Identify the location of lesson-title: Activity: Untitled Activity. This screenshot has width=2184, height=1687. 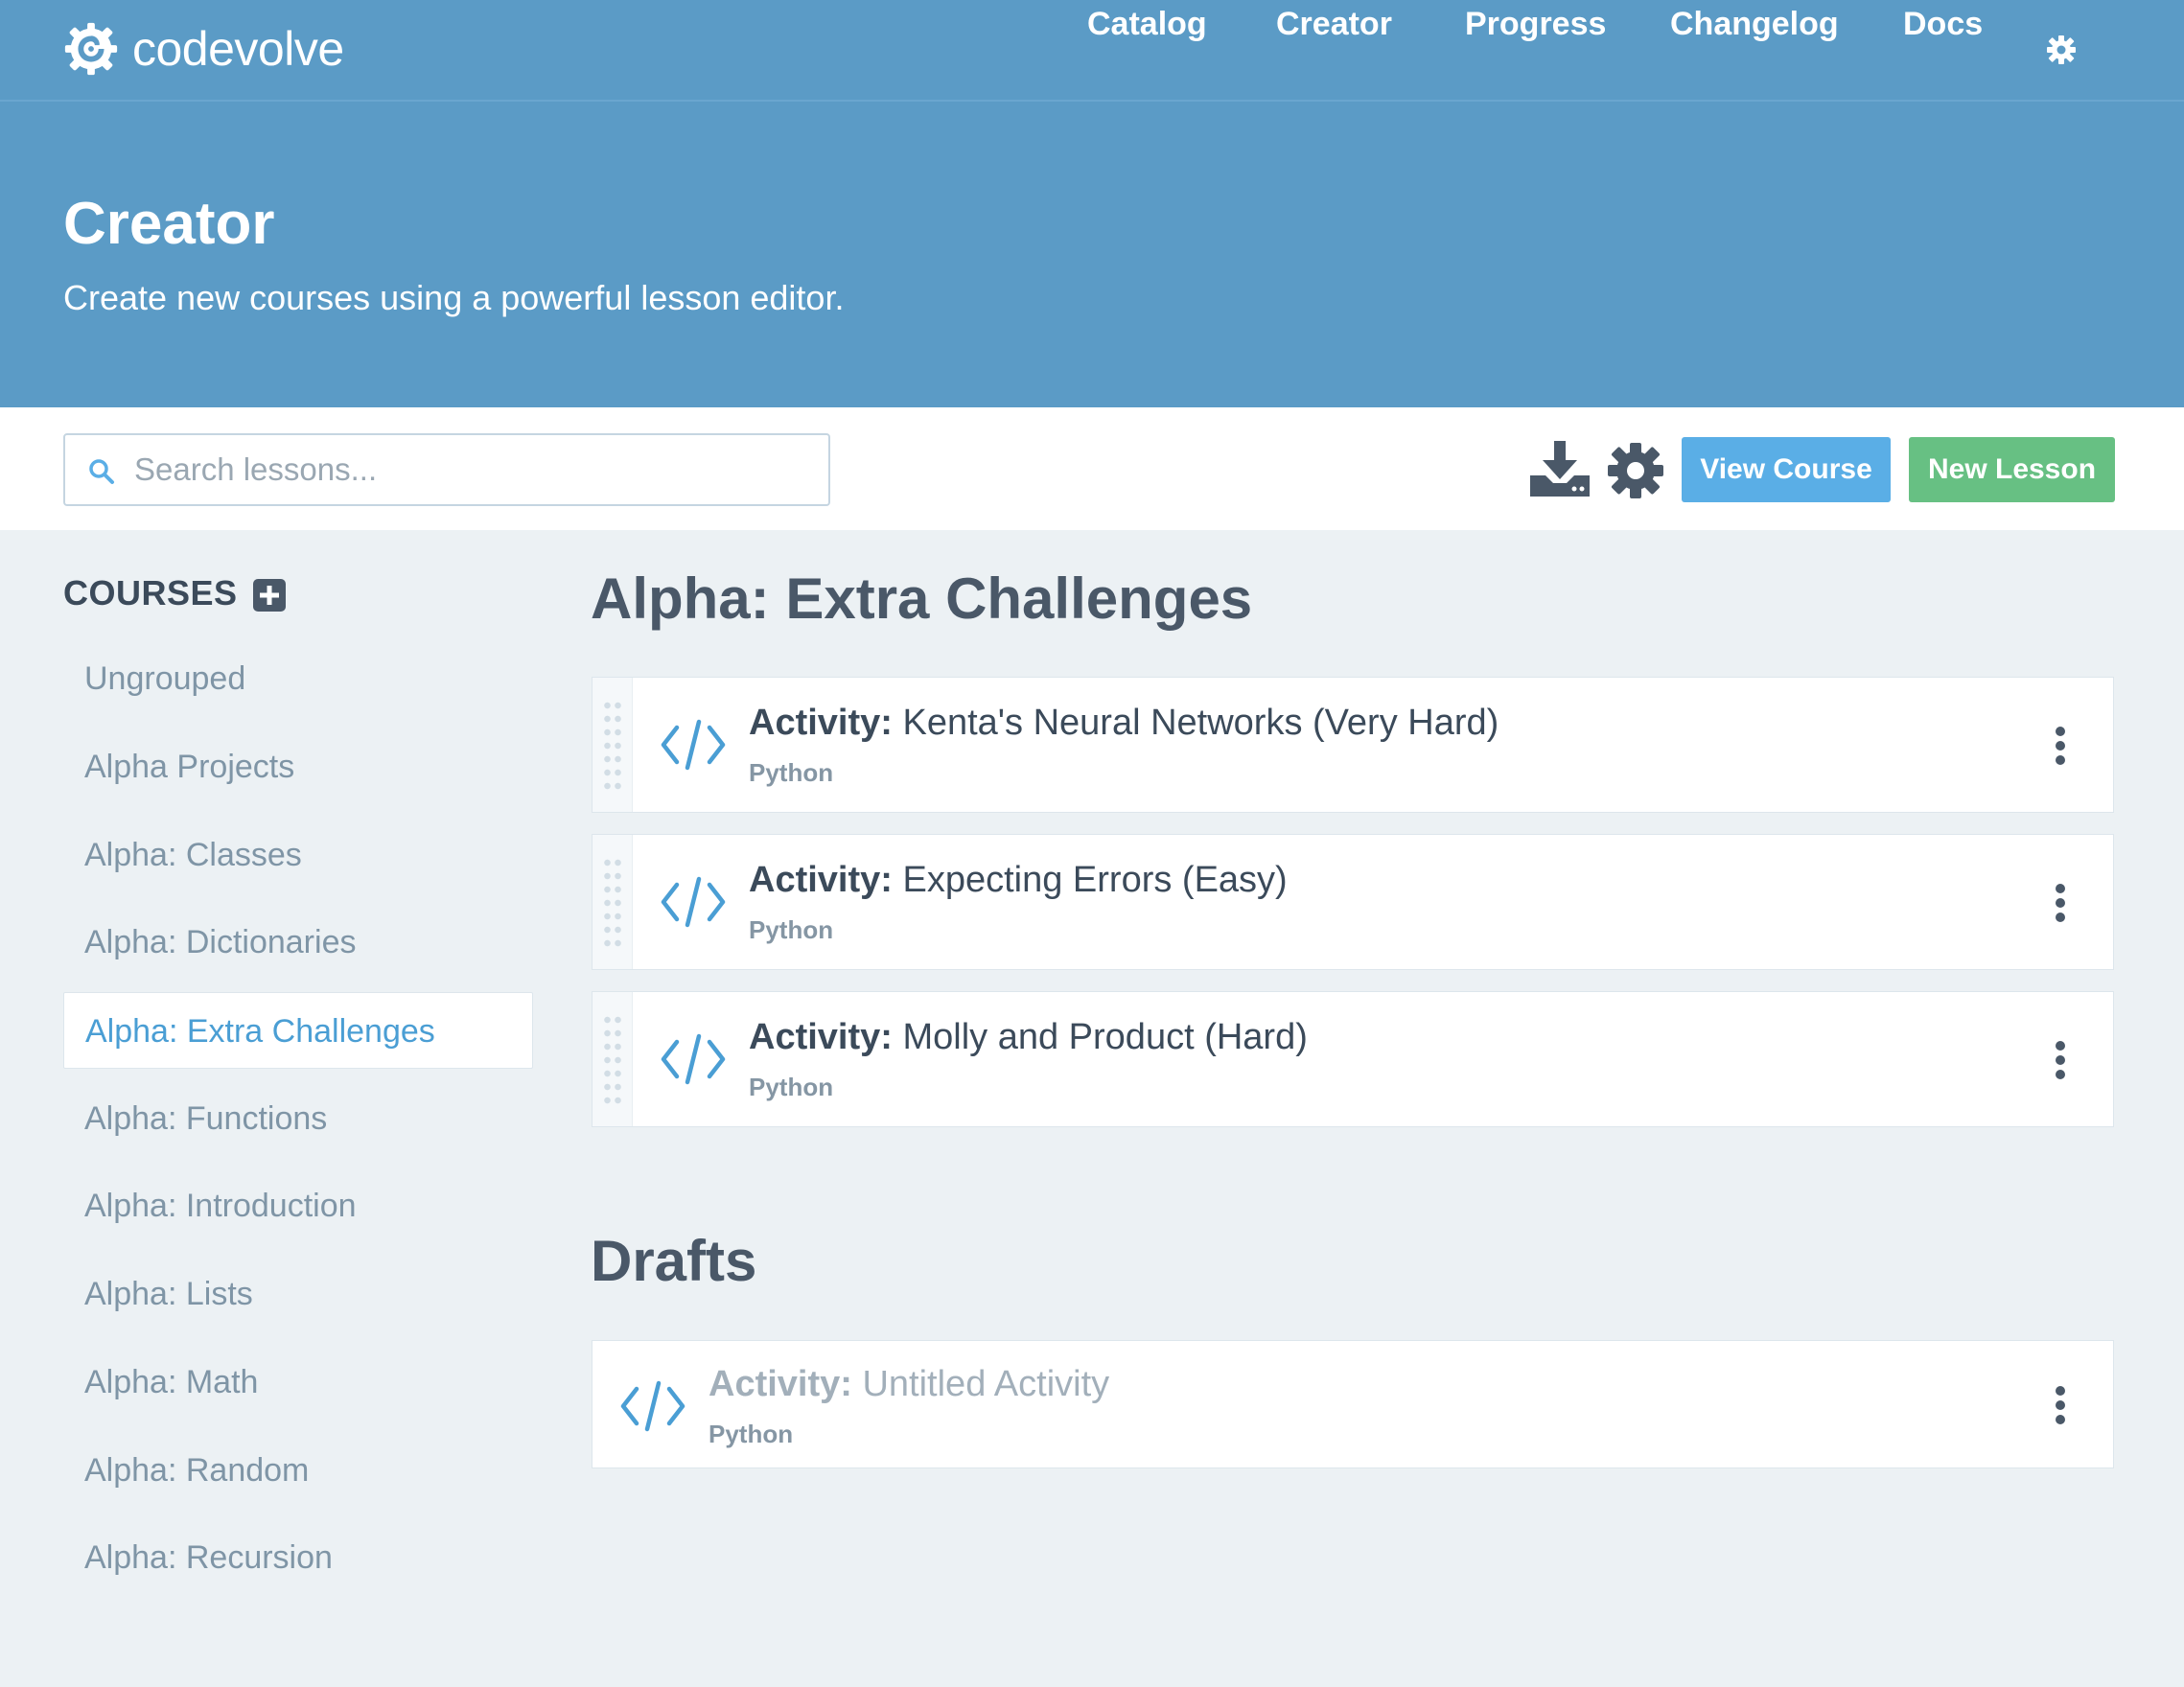
(909, 1384).